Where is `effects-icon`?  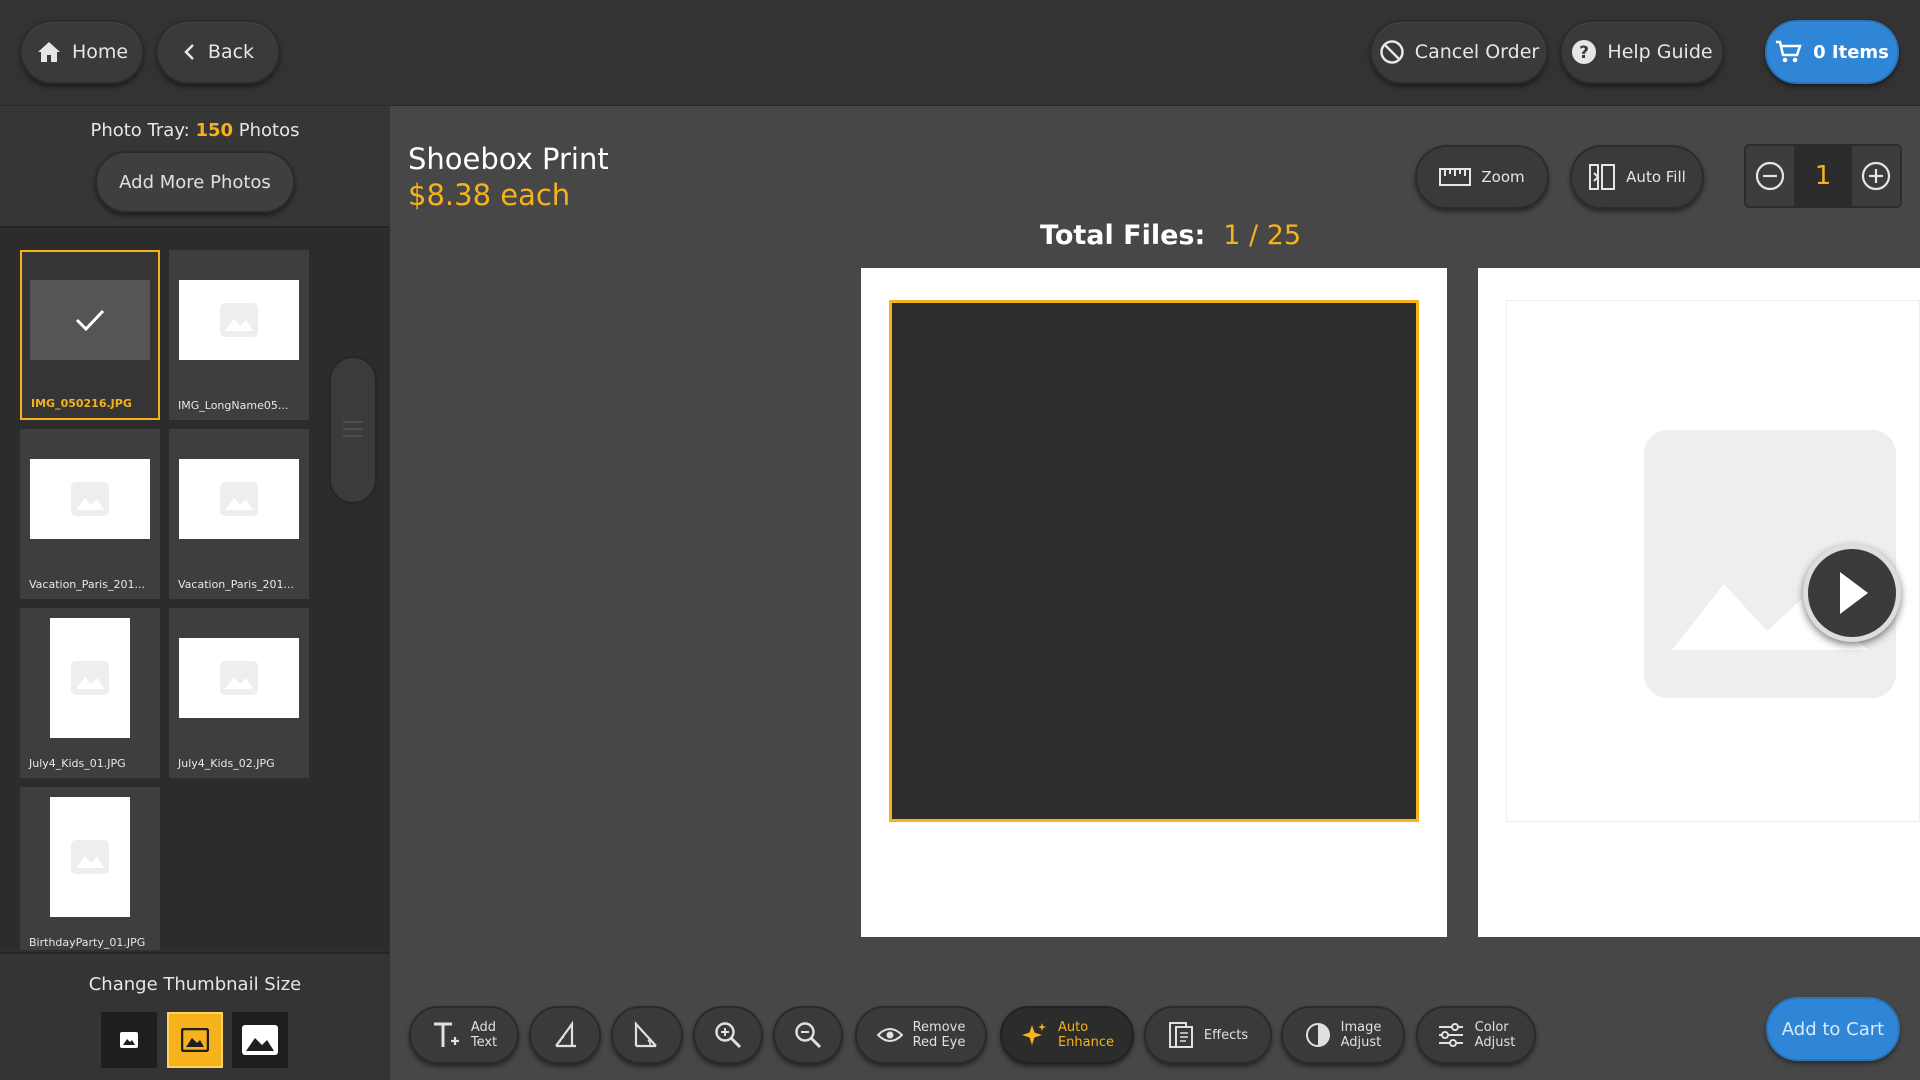 effects-icon is located at coordinates (1180, 1035).